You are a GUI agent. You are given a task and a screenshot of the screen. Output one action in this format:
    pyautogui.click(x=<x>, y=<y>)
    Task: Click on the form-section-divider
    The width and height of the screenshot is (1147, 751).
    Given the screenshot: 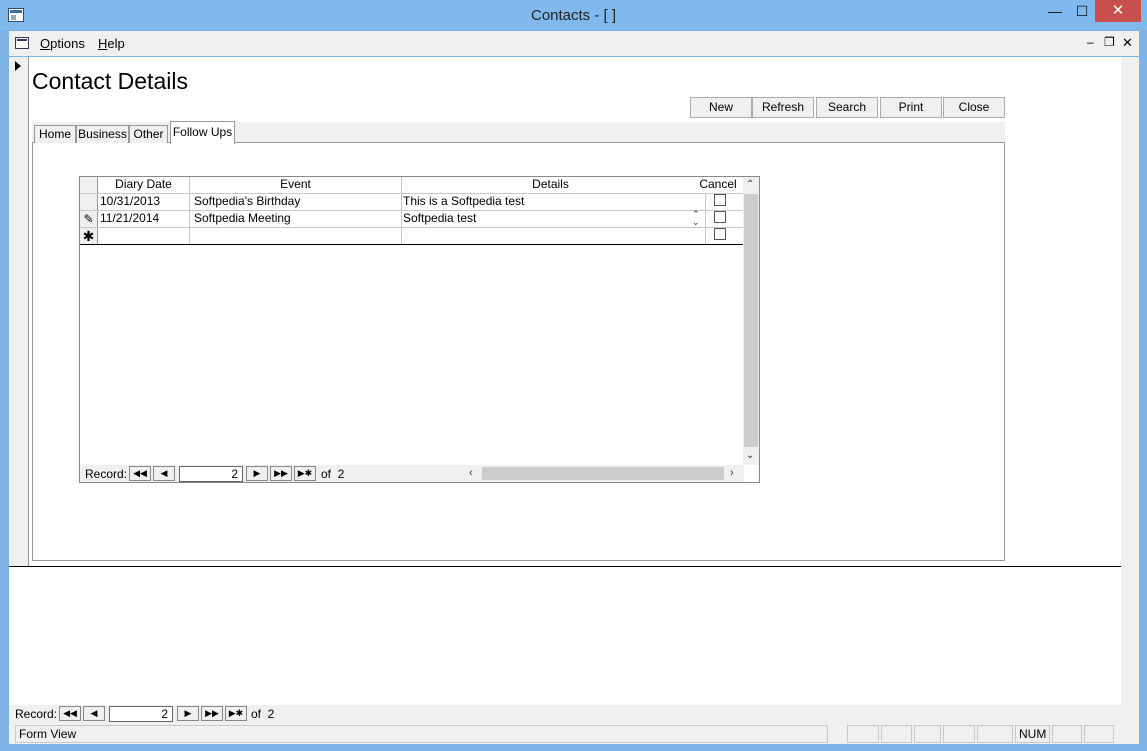 What is the action you would take?
    pyautogui.click(x=565, y=566)
    